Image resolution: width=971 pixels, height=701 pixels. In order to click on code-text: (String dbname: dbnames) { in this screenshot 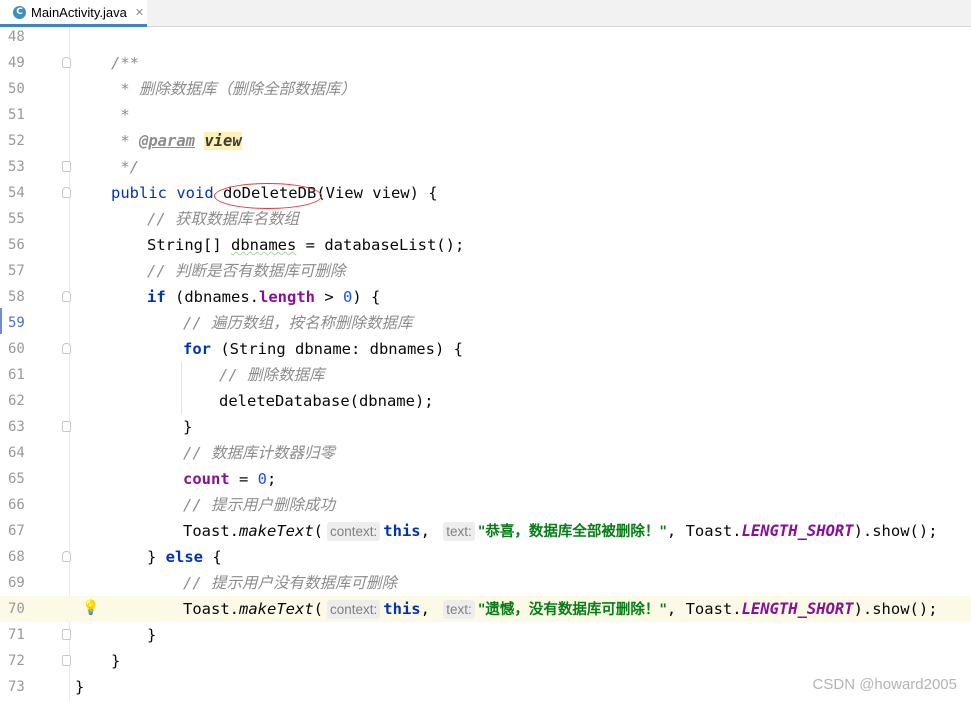, I will do `click(337, 349)`.